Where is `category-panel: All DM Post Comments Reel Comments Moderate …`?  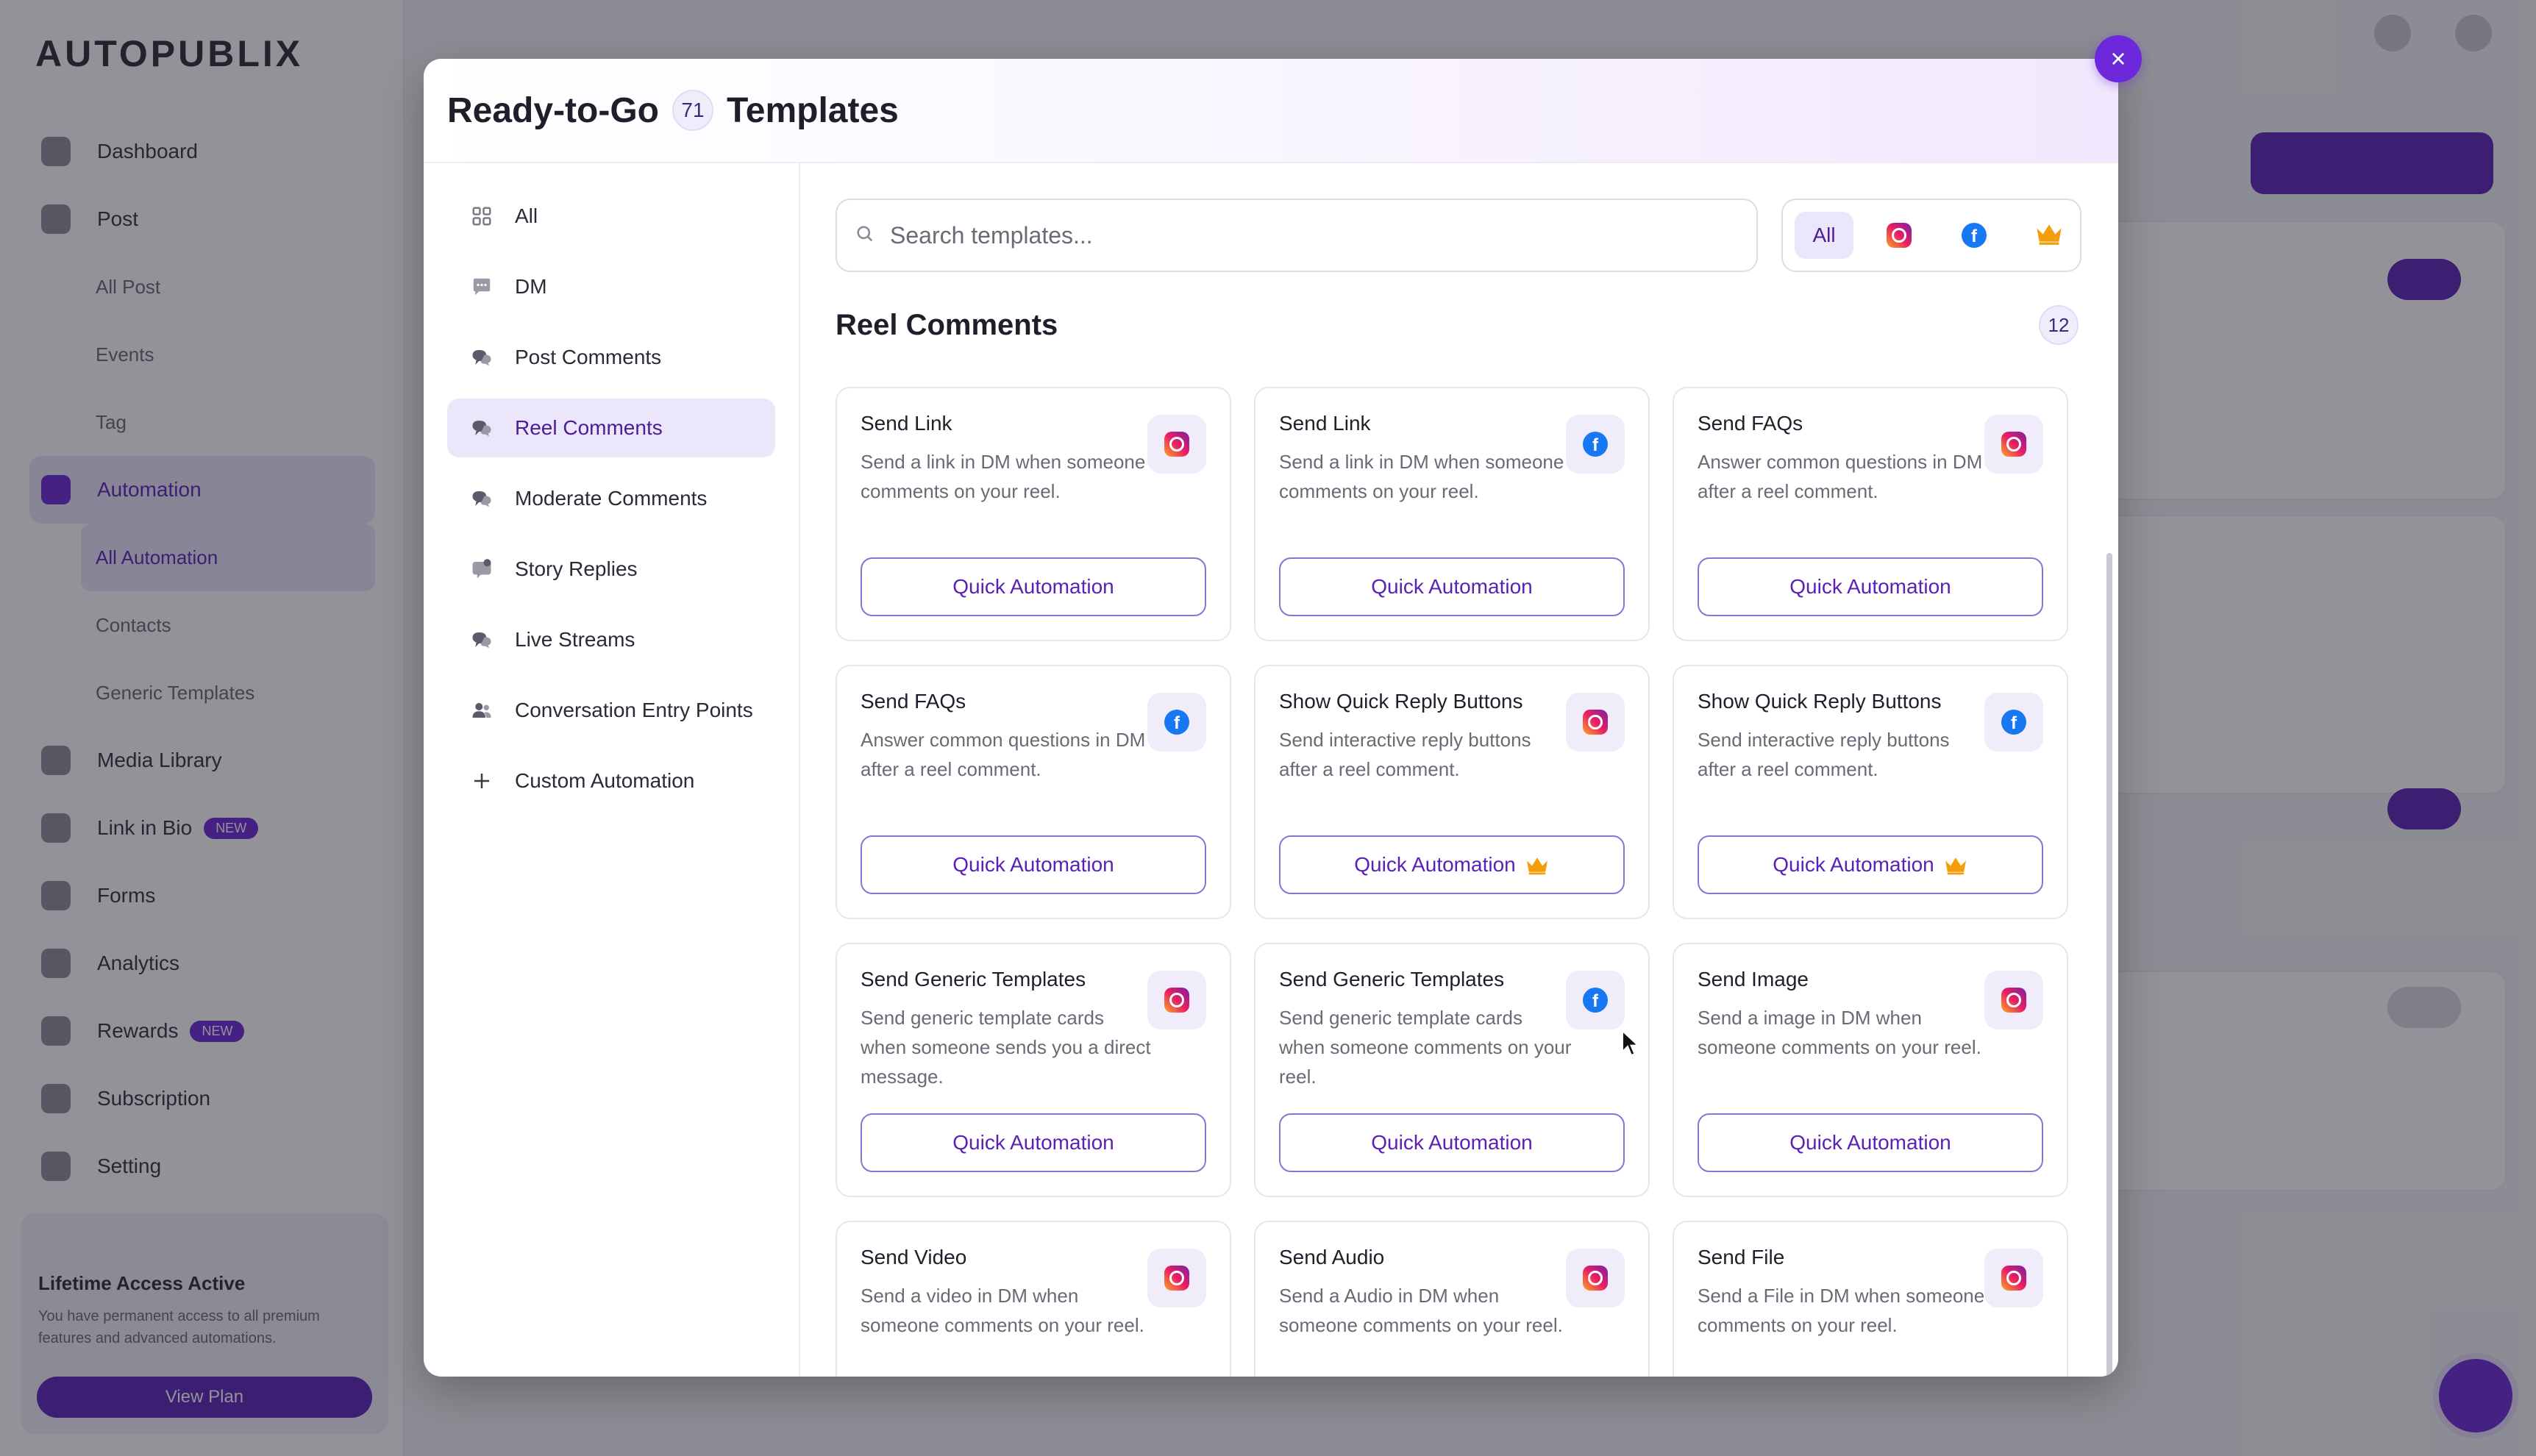
category-panel: All DM Post Comments Reel Comments Moderate … is located at coordinates (612, 770).